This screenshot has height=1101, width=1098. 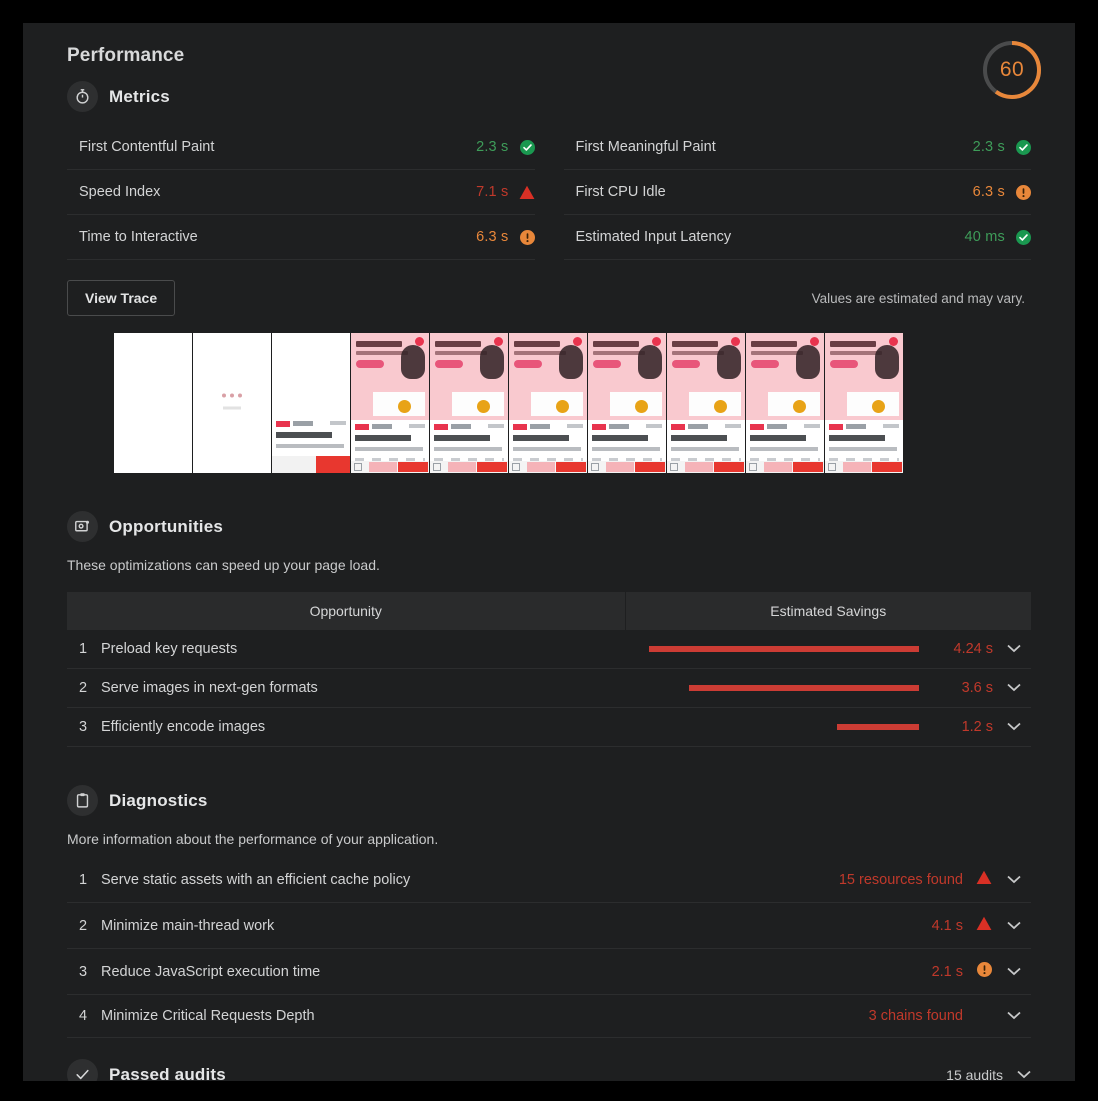 I want to click on opportunity-title: Serve images in next-gen formats, so click(x=209, y=688).